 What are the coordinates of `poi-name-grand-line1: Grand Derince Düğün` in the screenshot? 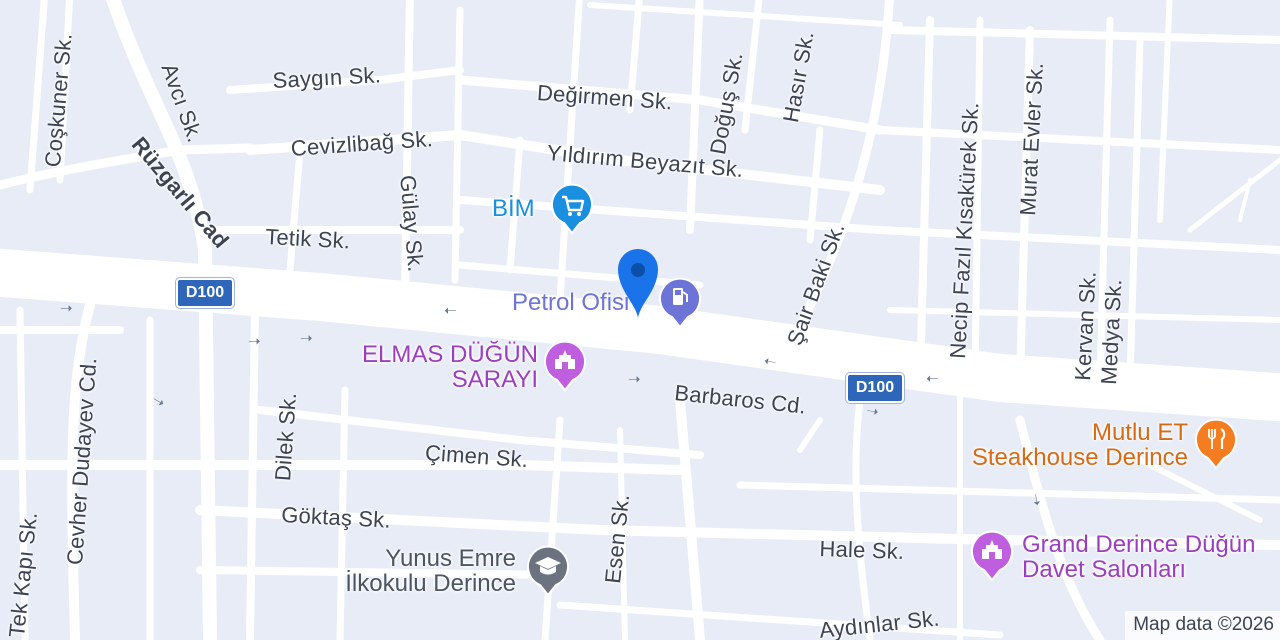 It's located at (1139, 544).